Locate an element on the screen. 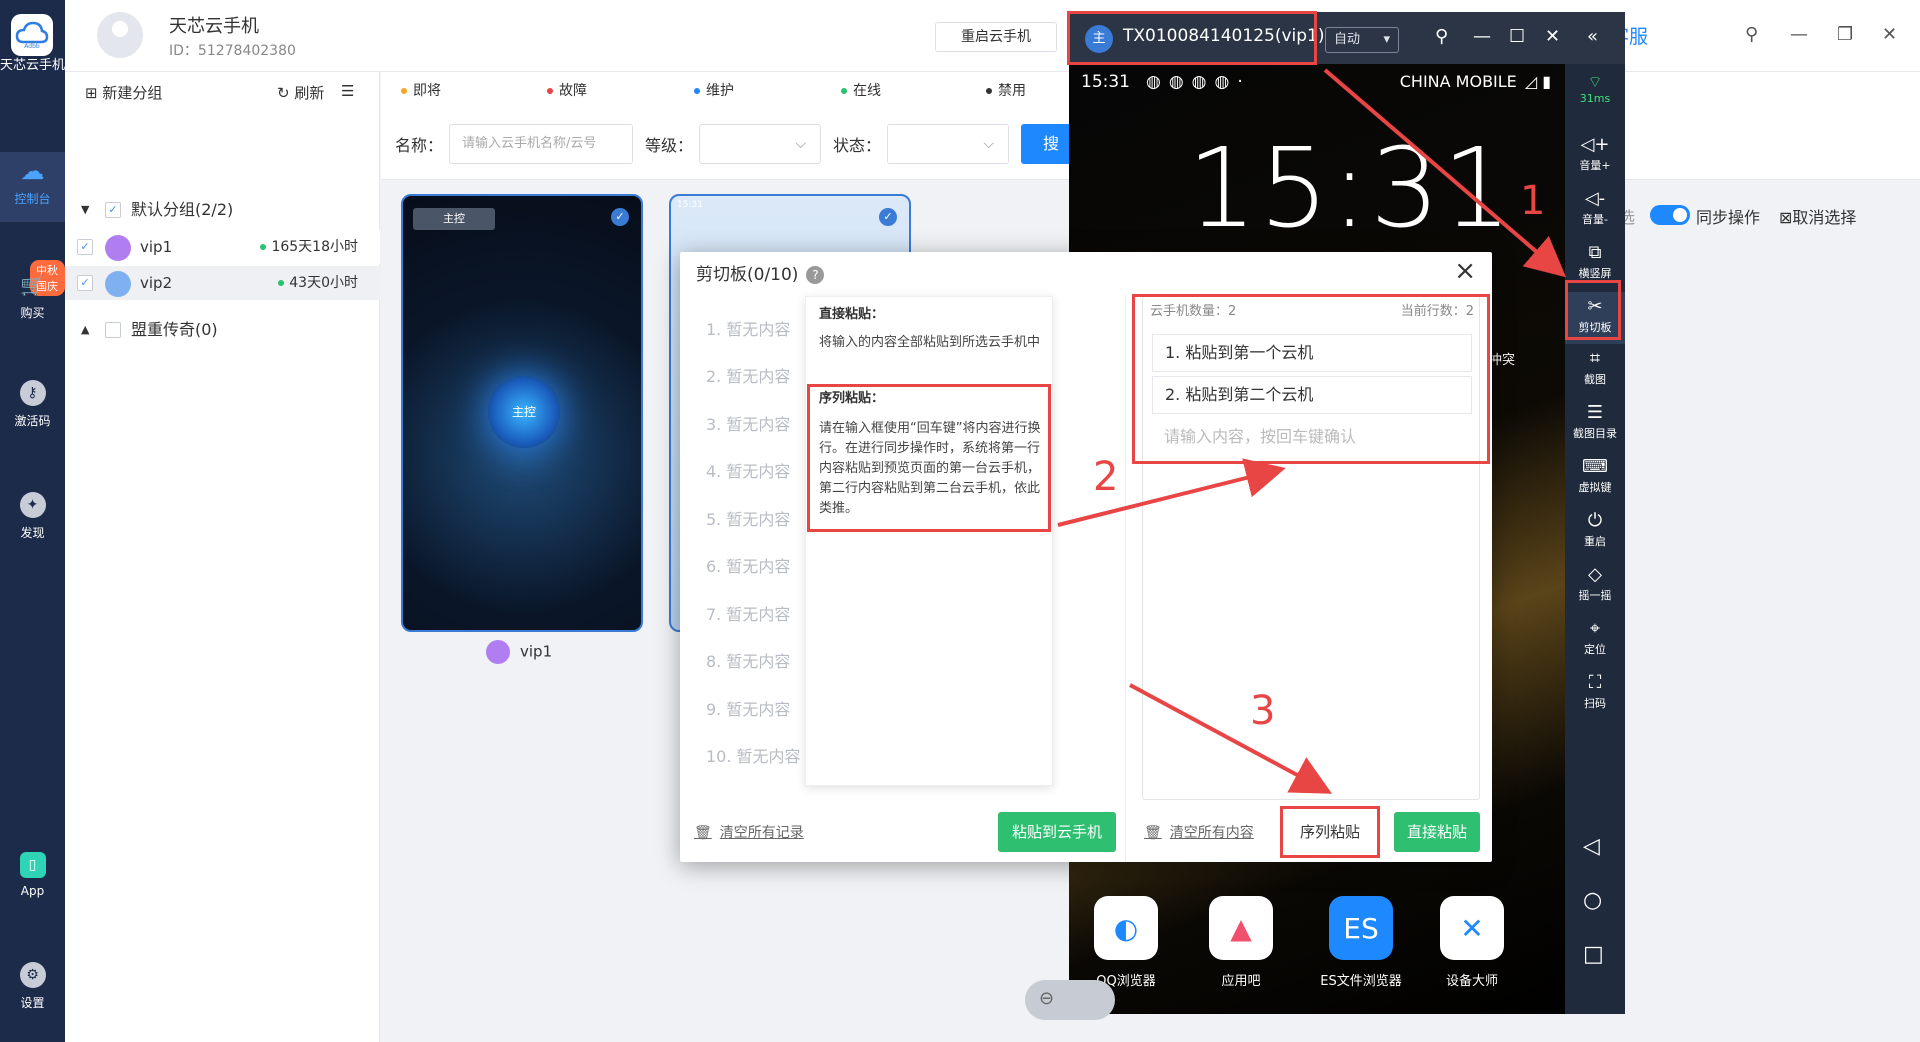 The height and width of the screenshot is (1042, 1920). annotation-number: 1 is located at coordinates (1533, 201).